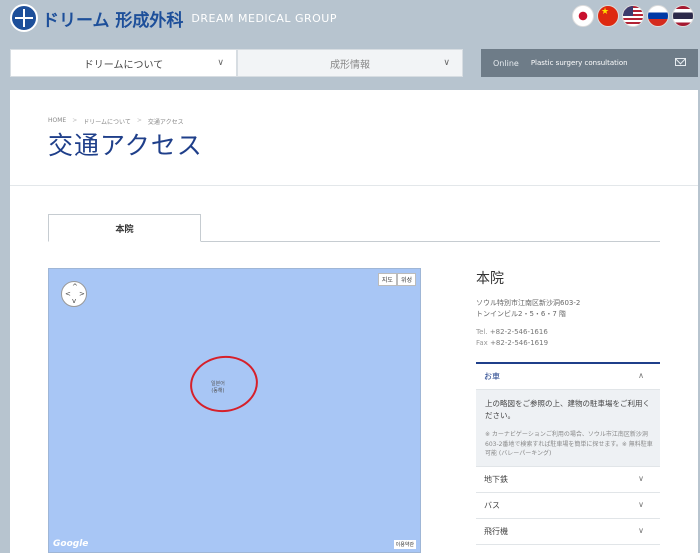  I want to click on clinic-address: ソウル特別市江南区新沙洞603-2 トンインビル2・5・6・7 階, so click(568, 308).